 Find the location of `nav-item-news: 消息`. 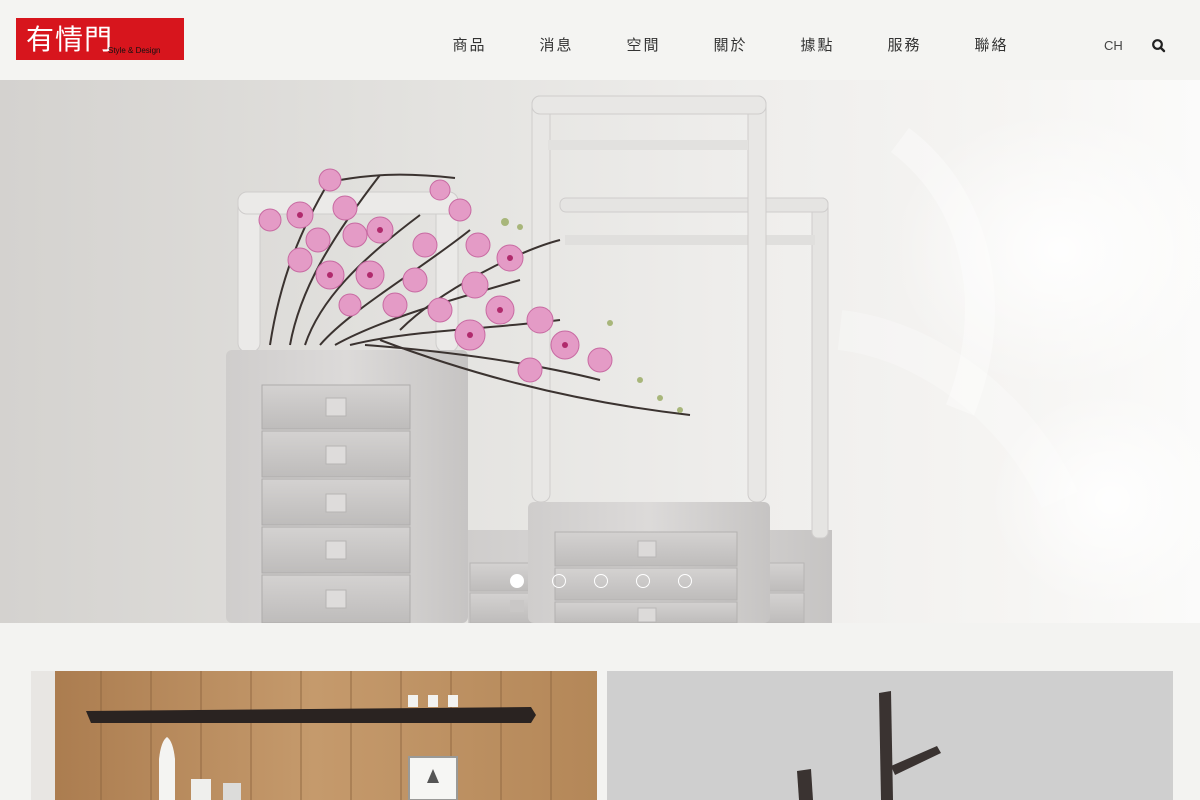

nav-item-news: 消息 is located at coordinates (556, 46).